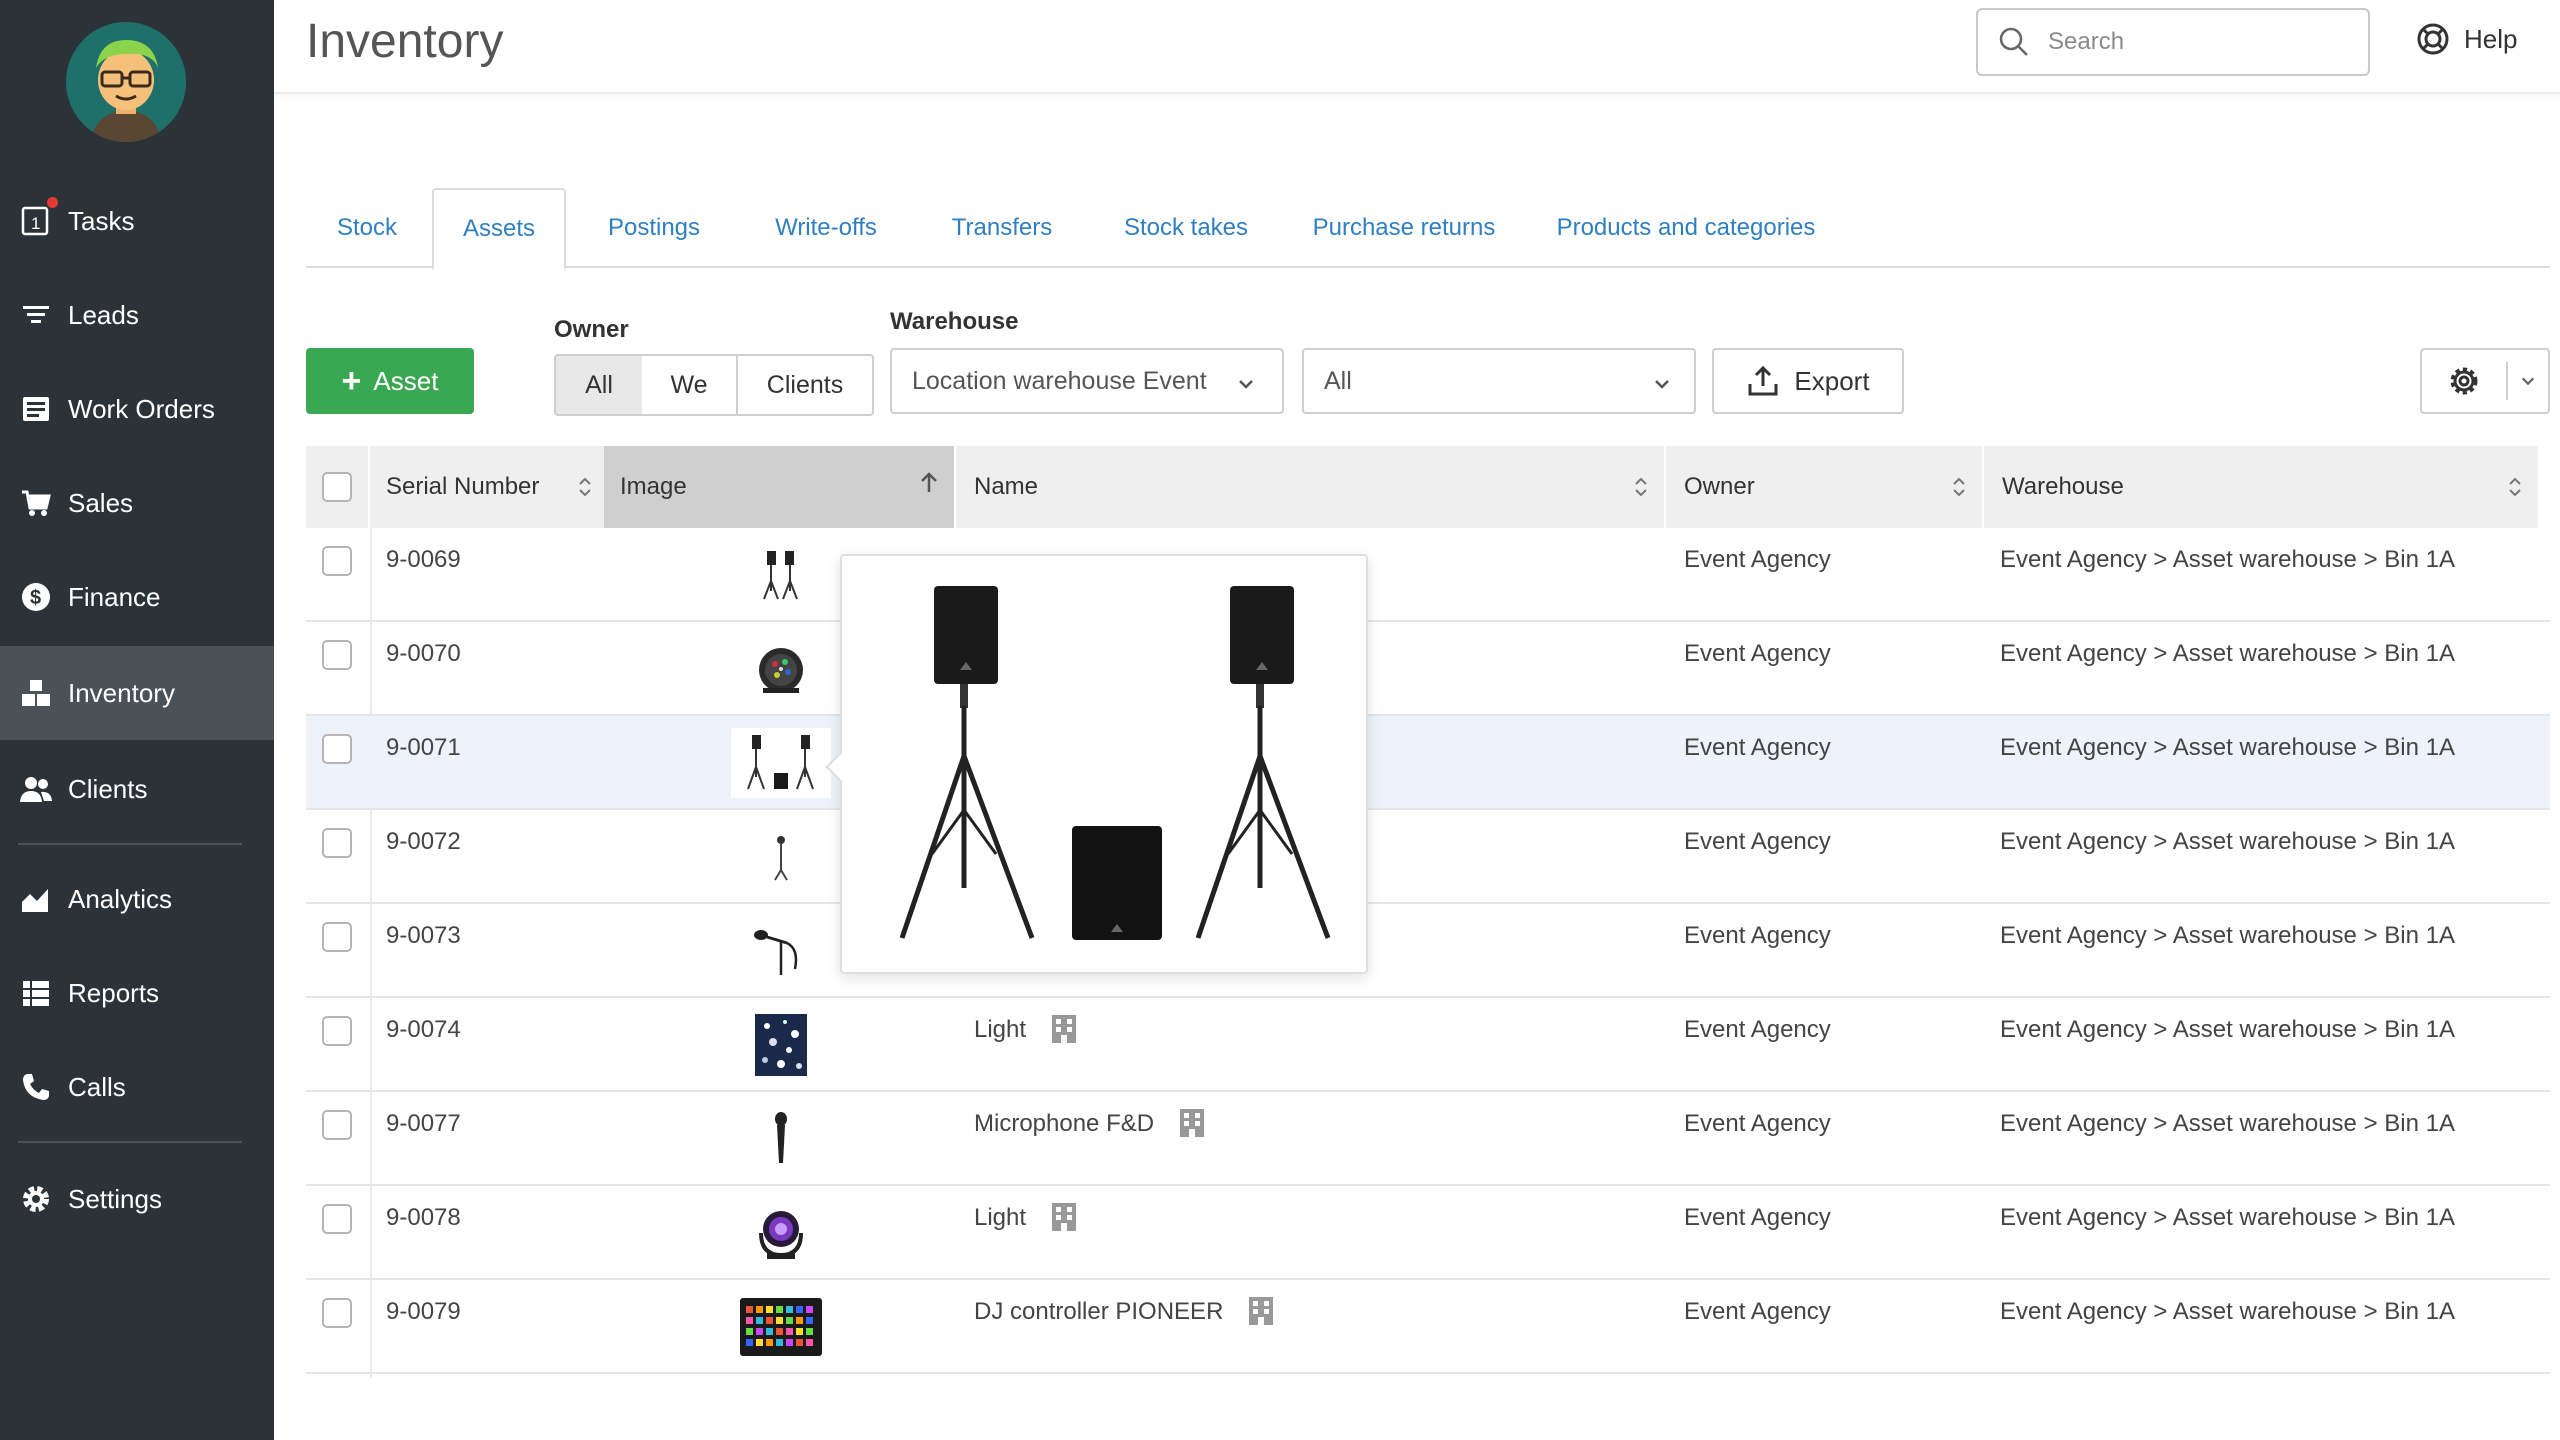  I want to click on column-label: Warehouse, so click(2063, 486).